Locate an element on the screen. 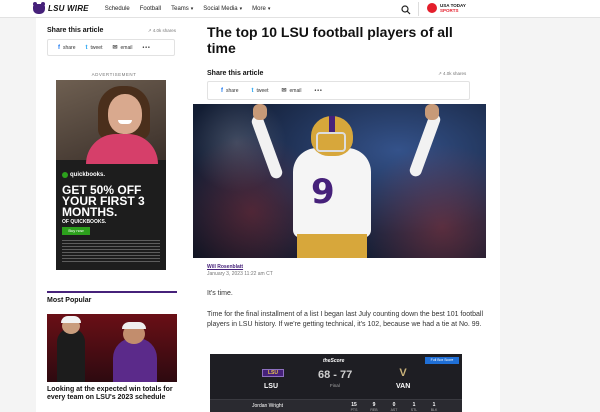  most-popular-title: Most Popular is located at coordinates (69, 300).